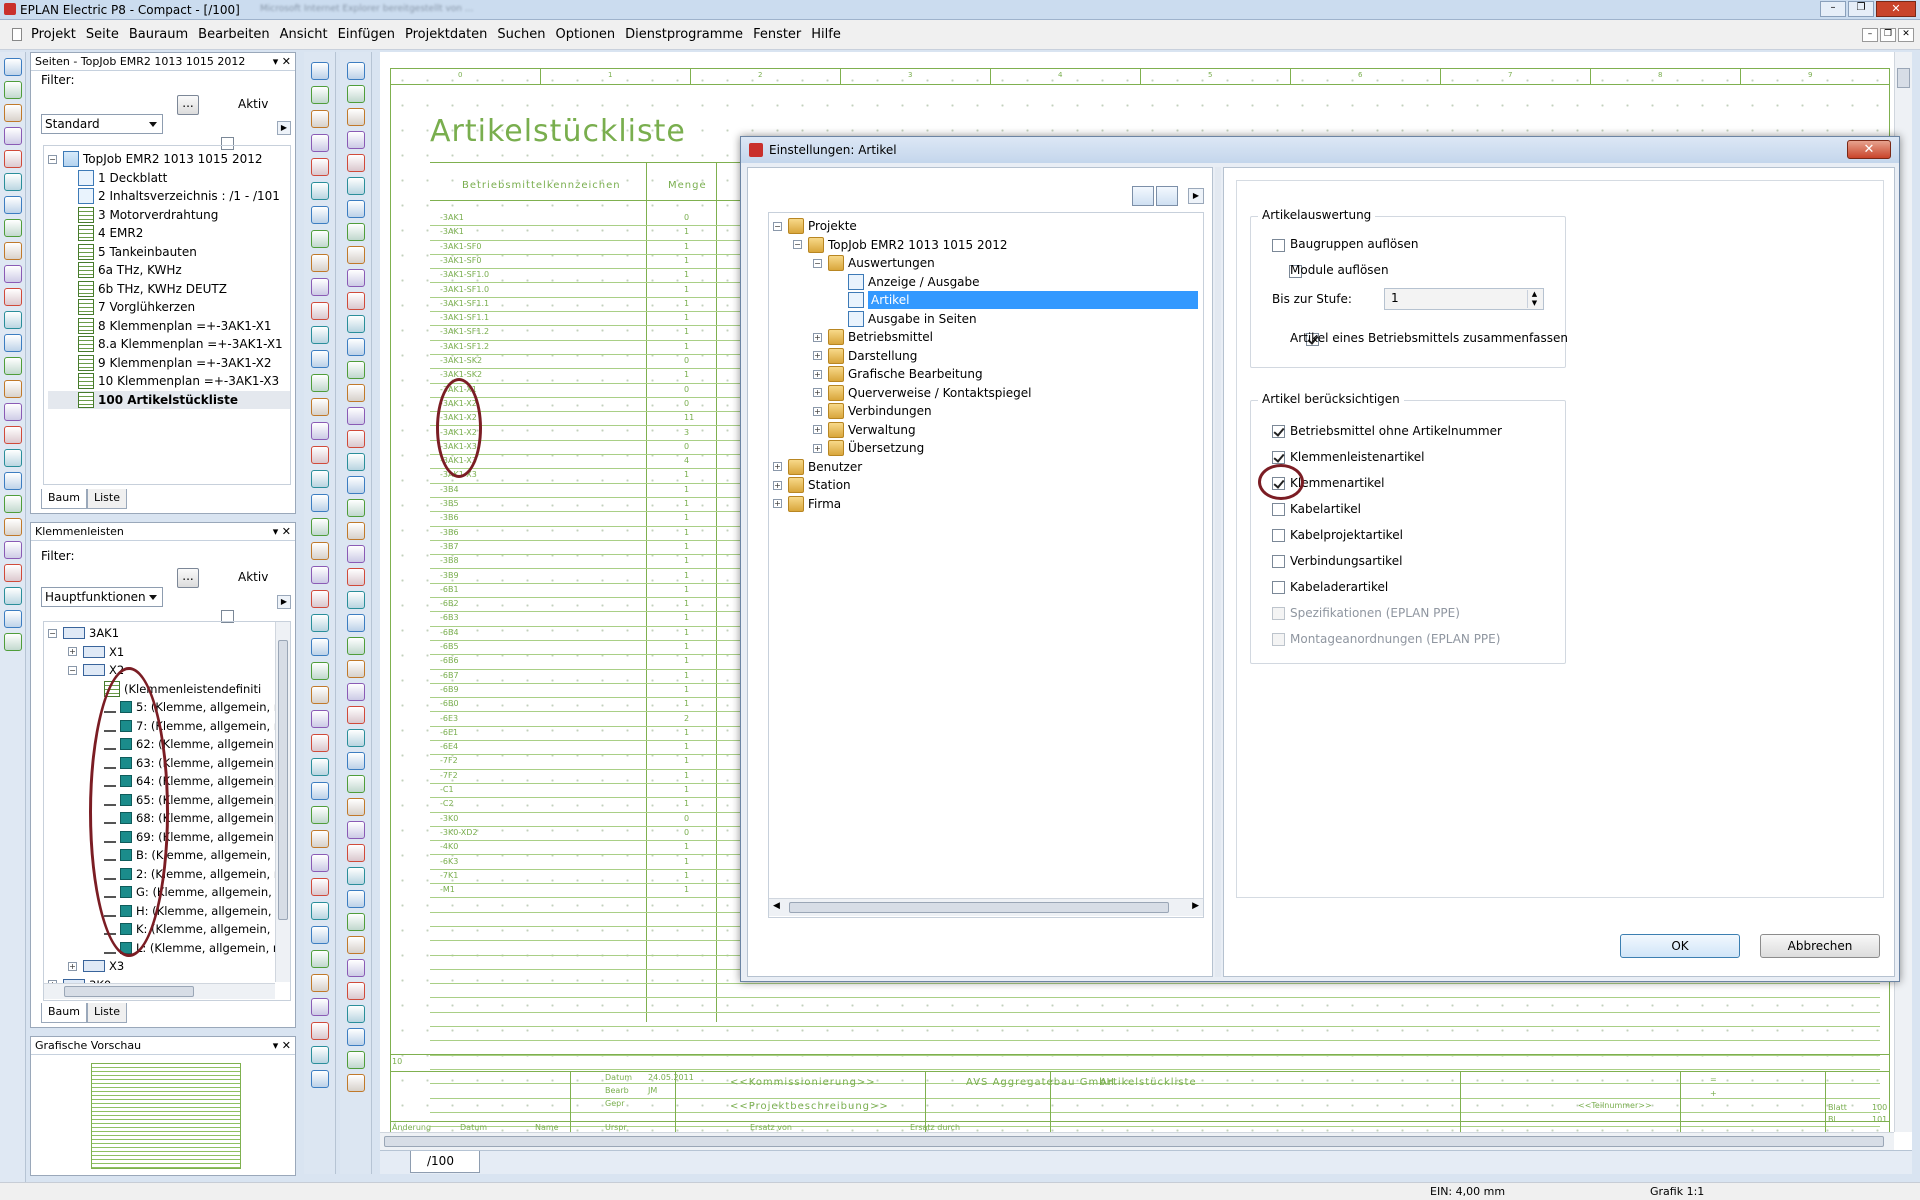 The image size is (1920, 1200). I want to click on tree-anzeige: Anzeige / Ausgabe, so click(988, 282).